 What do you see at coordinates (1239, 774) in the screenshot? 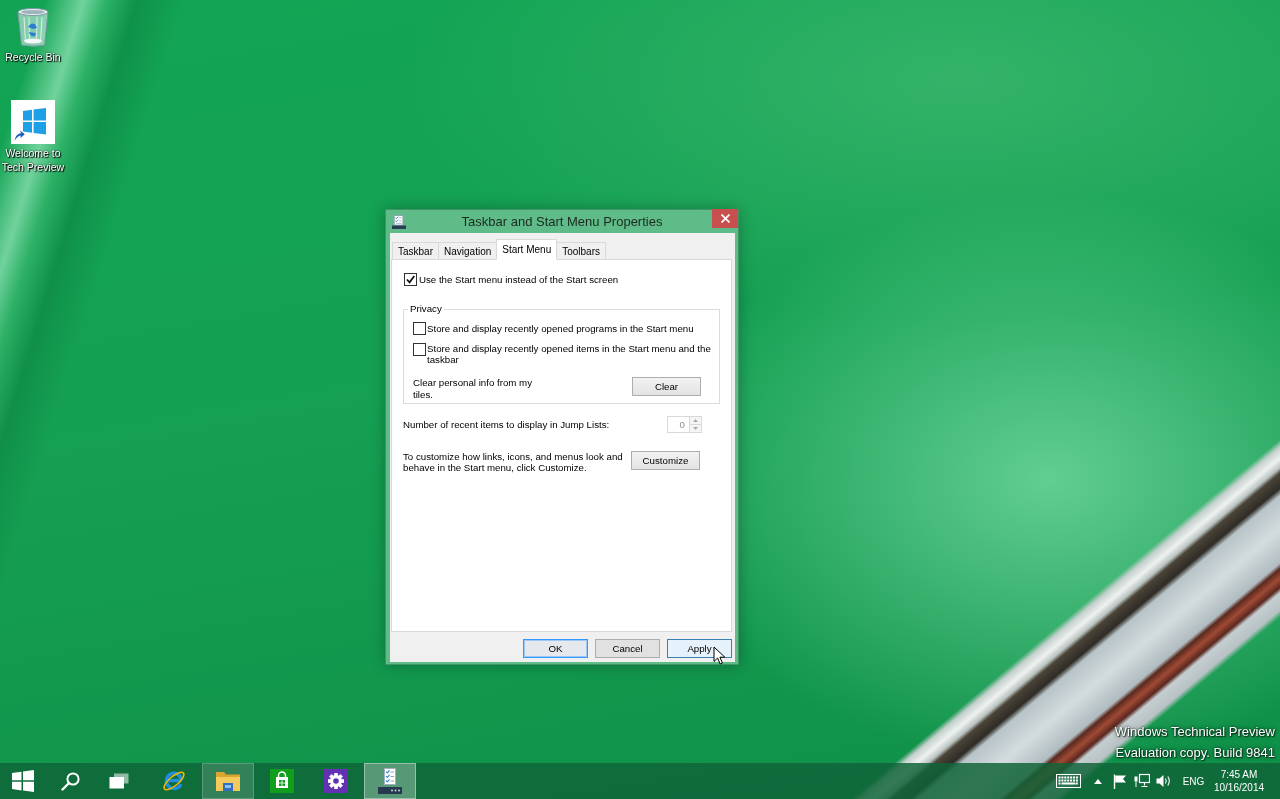
I see `clock-time: 7:45 AM` at bounding box center [1239, 774].